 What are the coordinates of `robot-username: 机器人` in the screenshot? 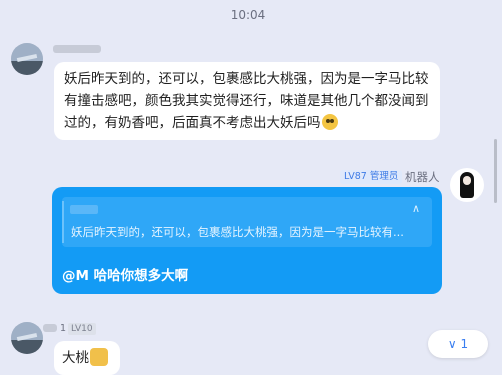 It's located at (422, 177).